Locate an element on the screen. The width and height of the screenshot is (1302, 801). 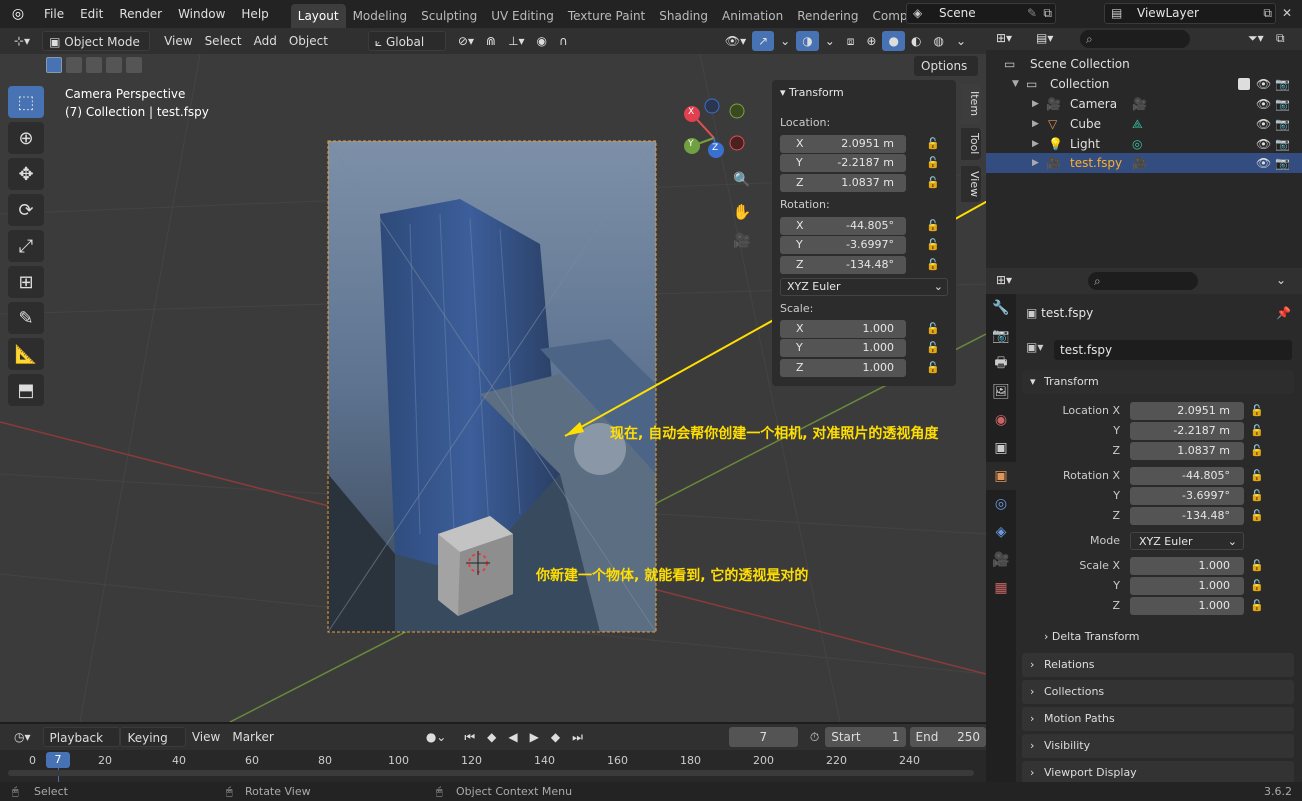
playhead: 7 is located at coordinates (58, 760).